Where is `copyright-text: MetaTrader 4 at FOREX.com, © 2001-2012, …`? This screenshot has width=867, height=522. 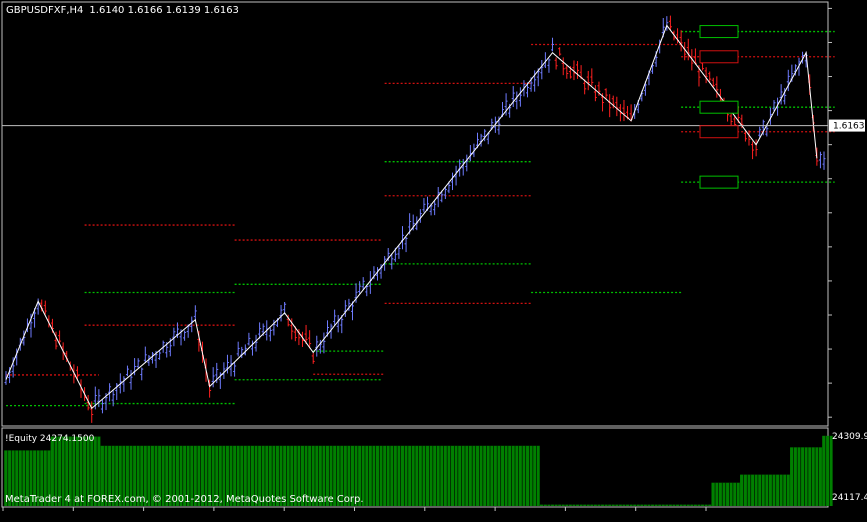 copyright-text: MetaTrader 4 at FOREX.com, © 2001-2012, … is located at coordinates (184, 499).